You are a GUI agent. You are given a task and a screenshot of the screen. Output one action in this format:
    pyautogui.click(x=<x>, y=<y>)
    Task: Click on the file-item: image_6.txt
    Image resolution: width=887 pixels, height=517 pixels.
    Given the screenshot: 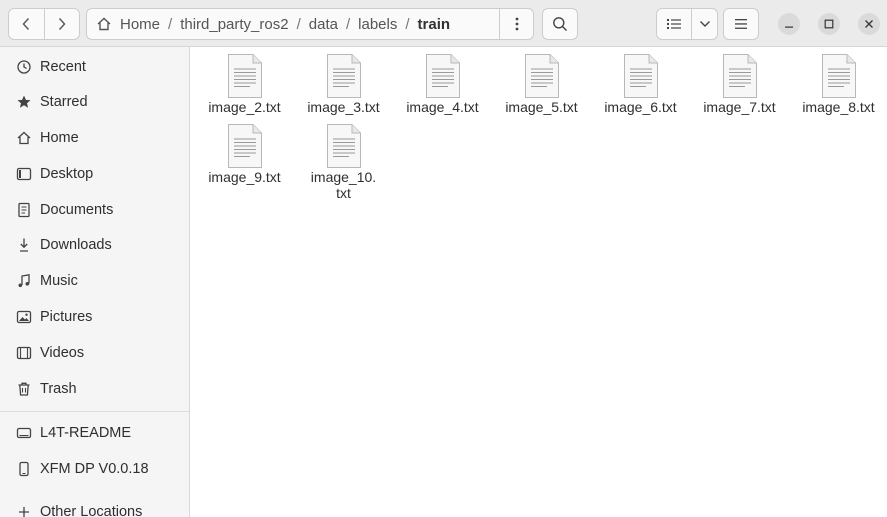 What is the action you would take?
    pyautogui.click(x=640, y=81)
    